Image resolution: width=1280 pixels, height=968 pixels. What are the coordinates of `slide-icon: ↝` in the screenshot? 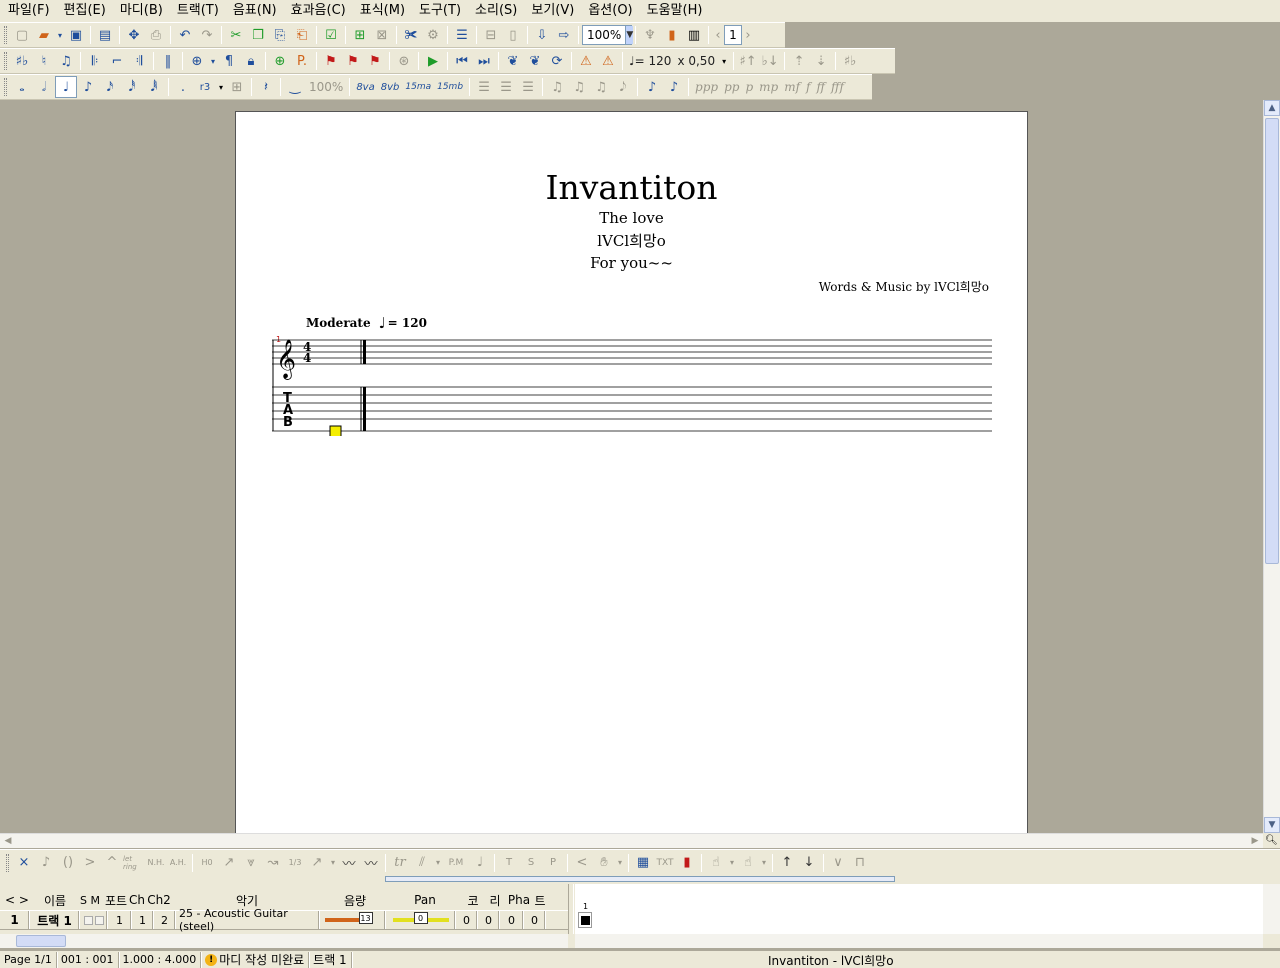 It's located at (273, 863).